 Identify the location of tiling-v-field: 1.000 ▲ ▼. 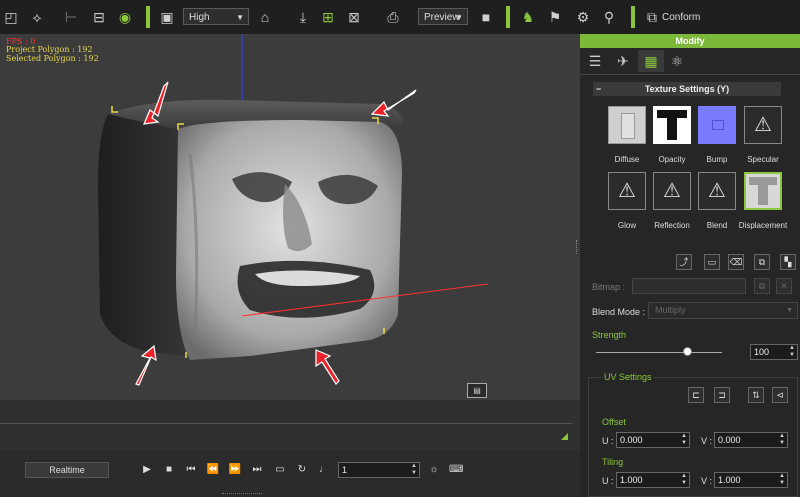
(751, 480).